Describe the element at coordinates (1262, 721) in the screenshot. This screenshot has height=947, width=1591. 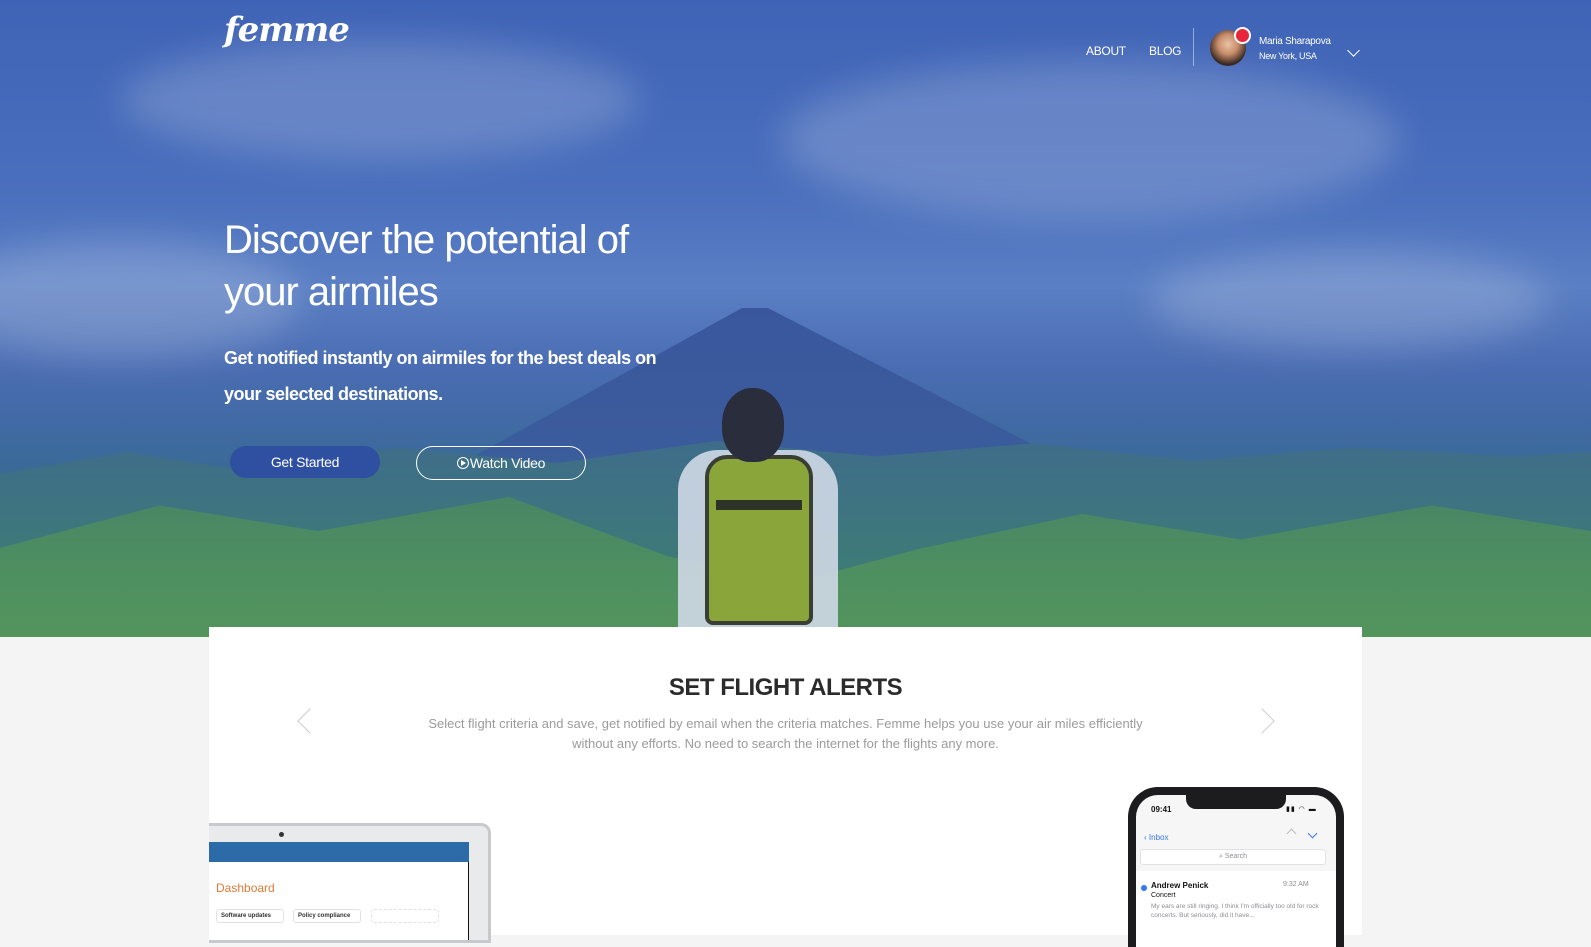
I see `carousel-next-icon` at that location.